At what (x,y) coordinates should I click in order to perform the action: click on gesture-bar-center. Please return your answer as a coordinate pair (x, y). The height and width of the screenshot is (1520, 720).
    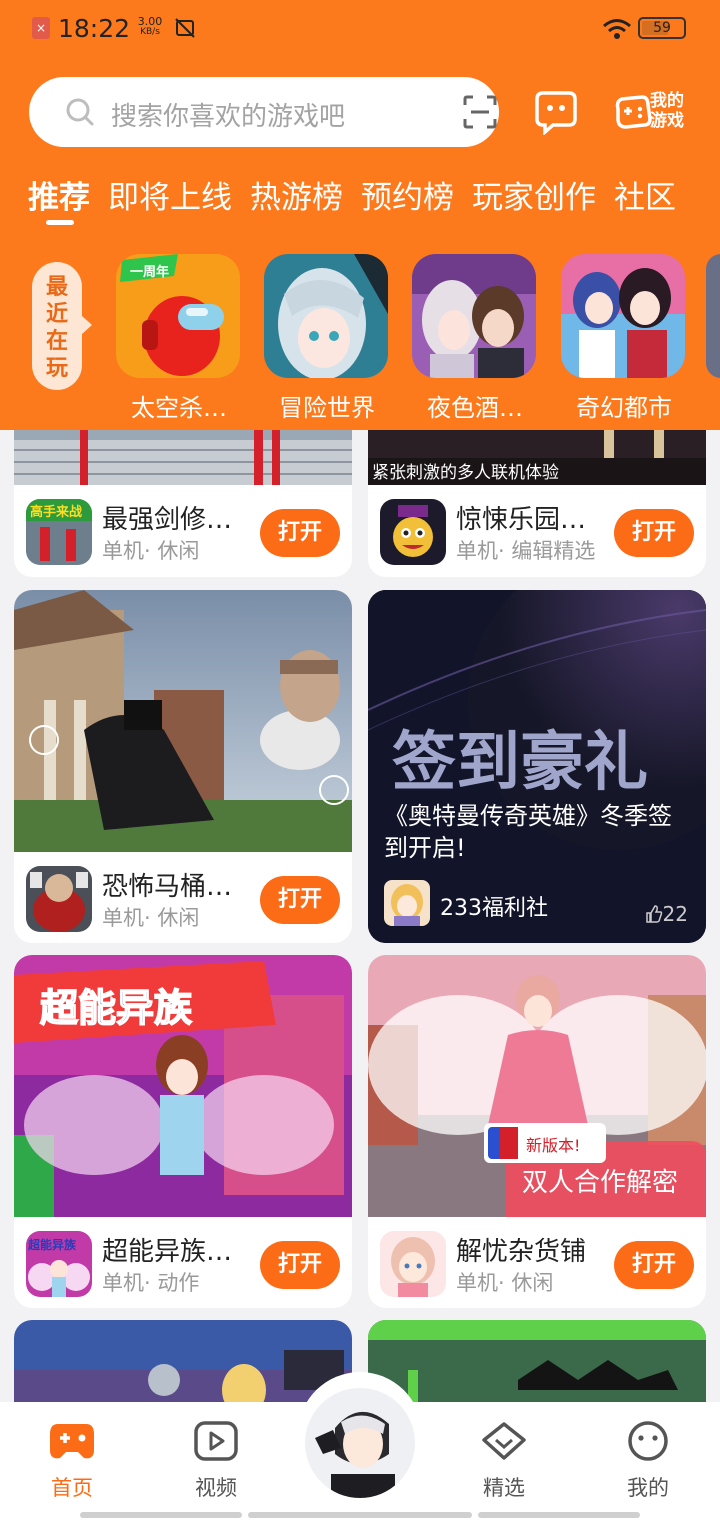
    Looking at the image, I should click on (360, 1515).